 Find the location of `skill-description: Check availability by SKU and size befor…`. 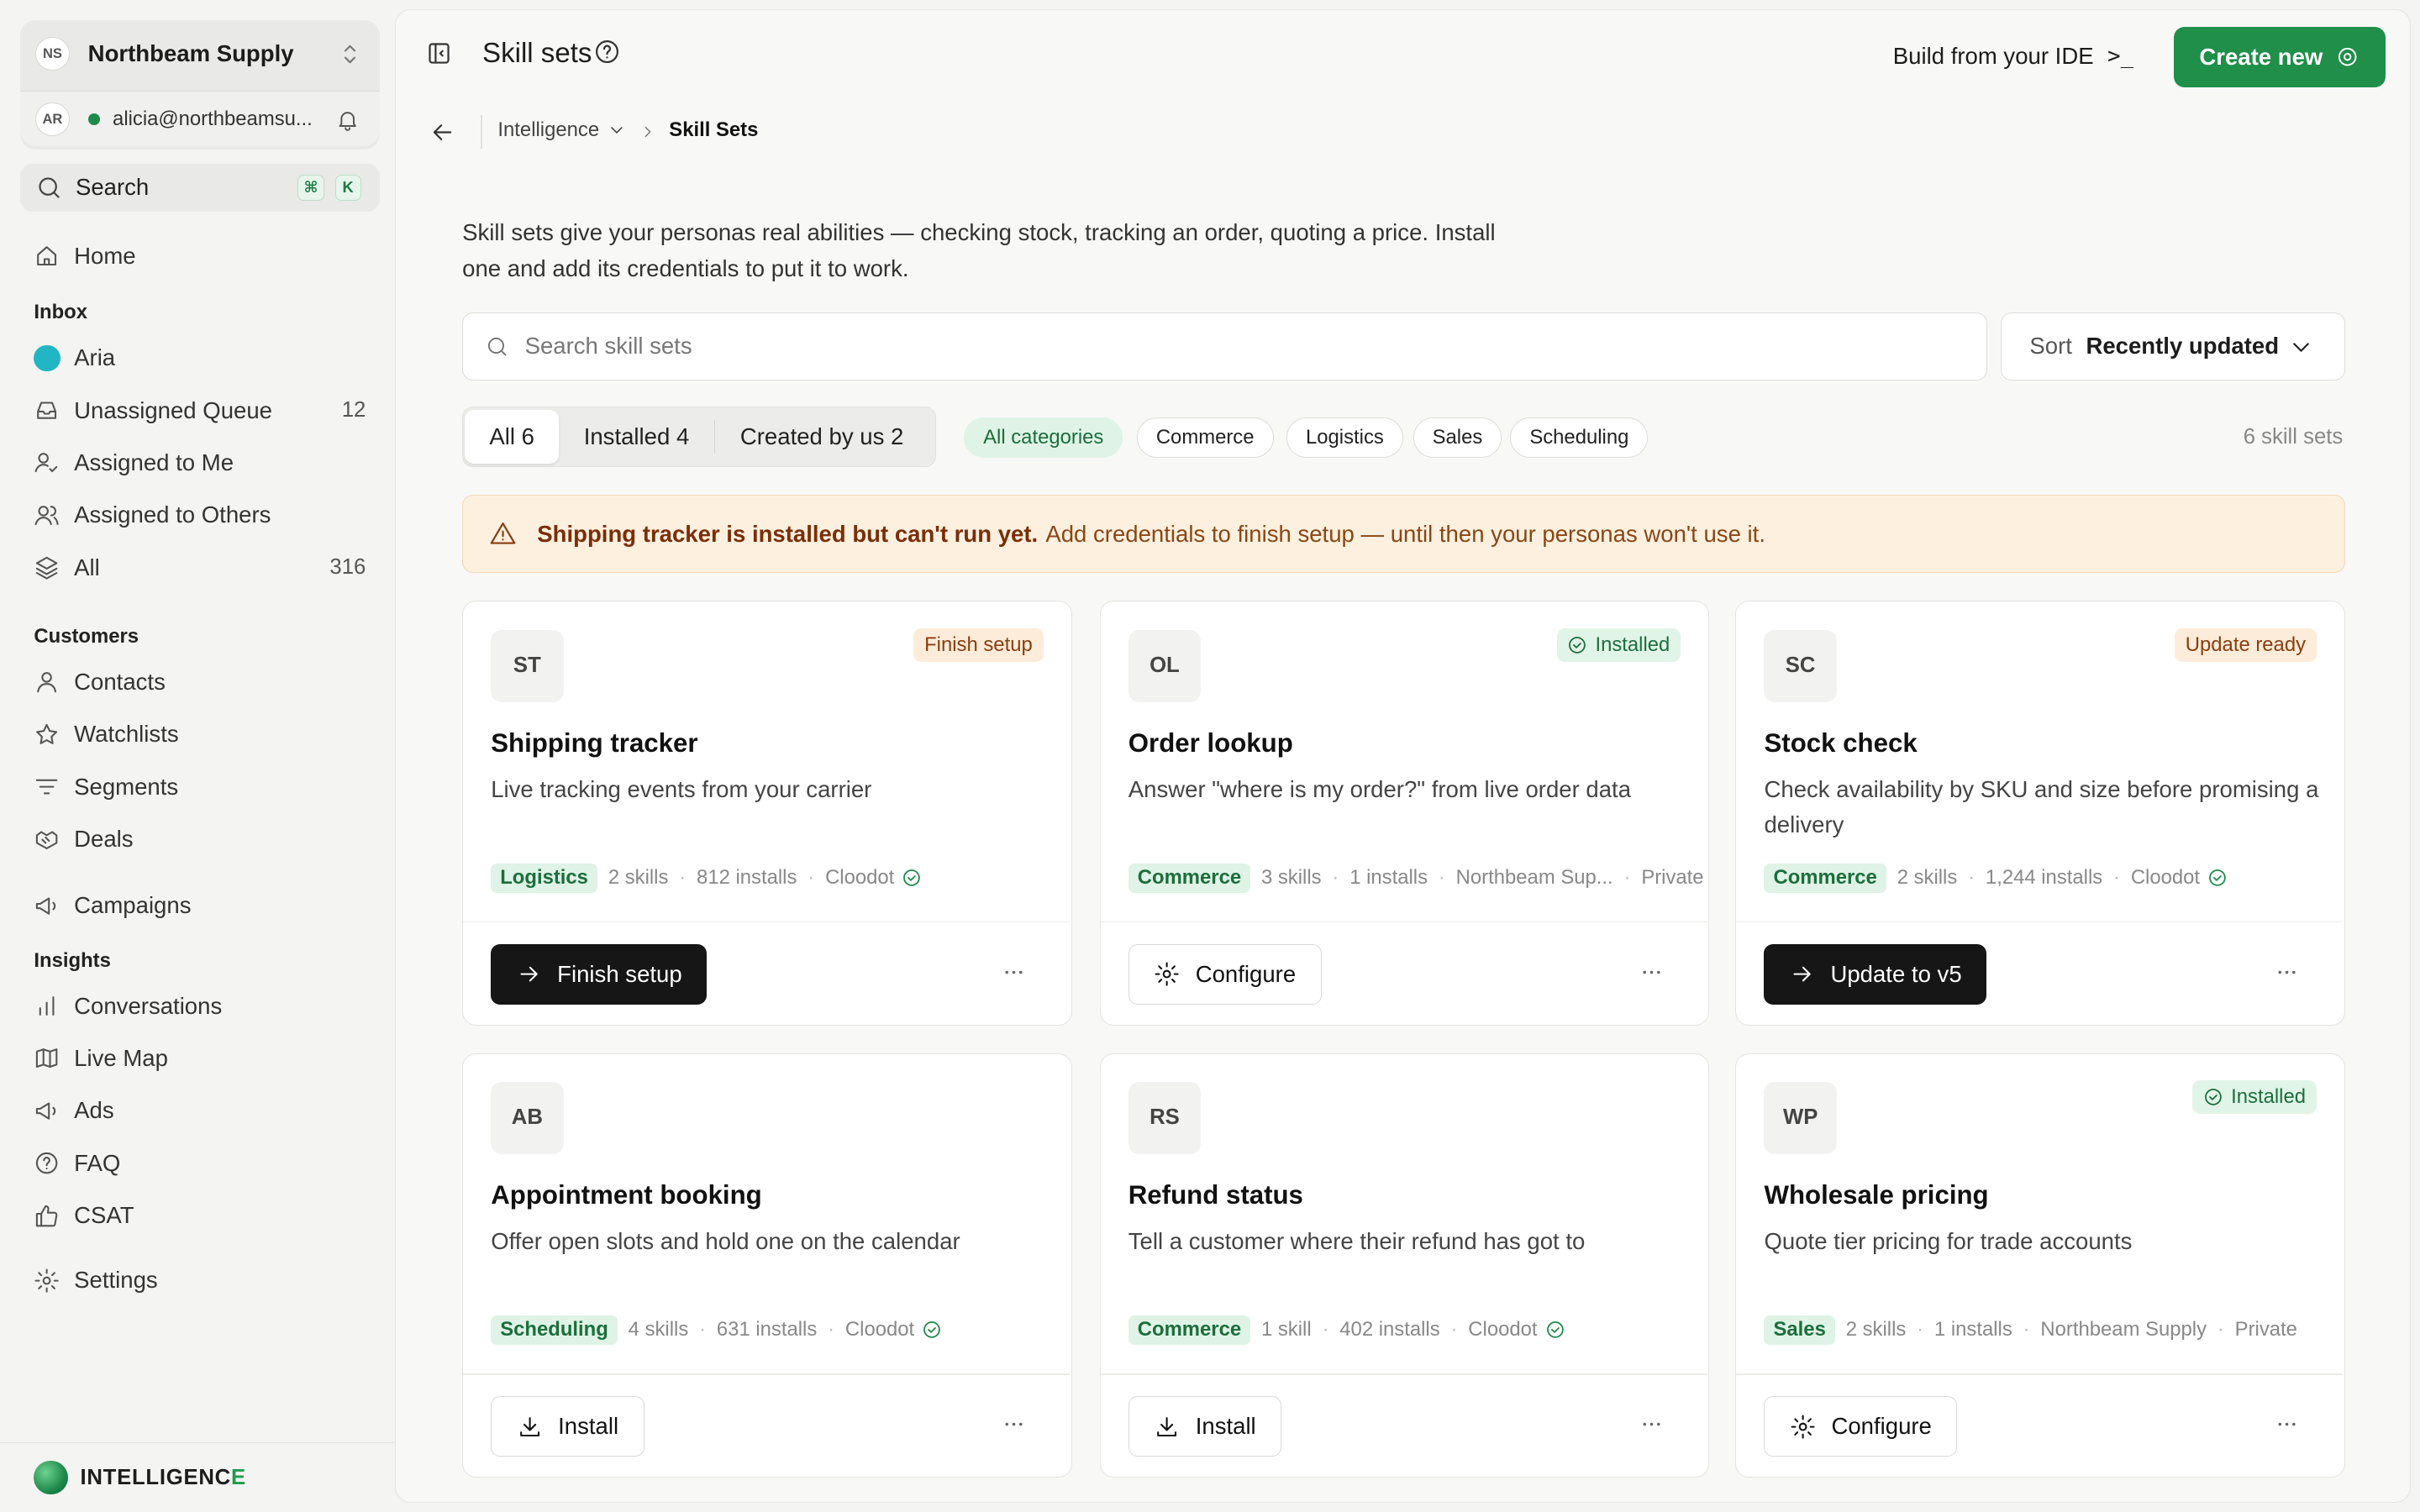

skill-description: Check availability by SKU and size befor… is located at coordinates (2042, 806).